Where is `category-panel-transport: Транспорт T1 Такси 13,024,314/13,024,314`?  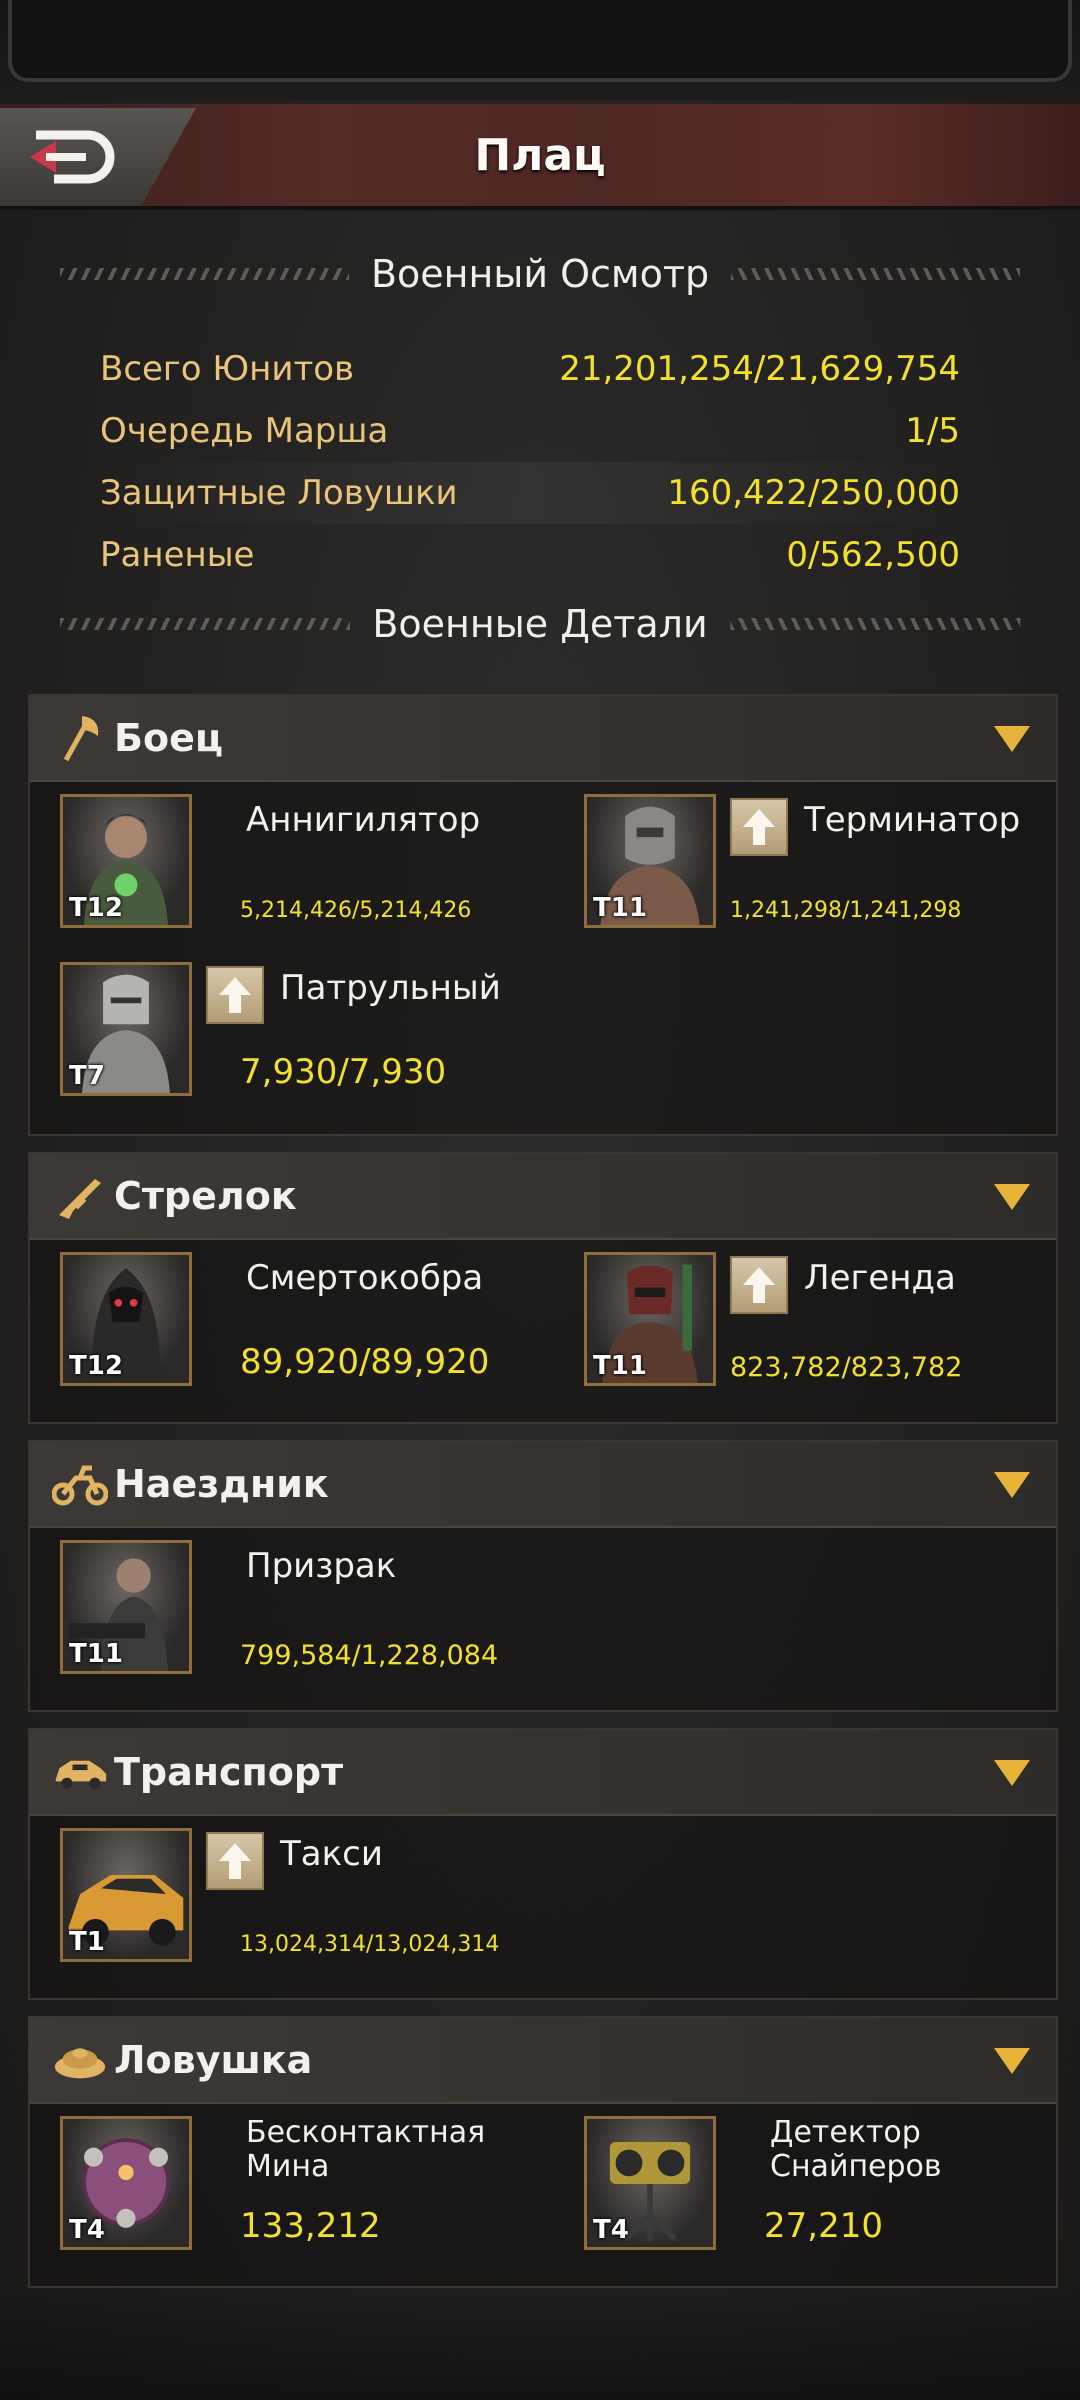
category-panel-transport: Транспорт T1 Такси 13,024,314/13,024,314 is located at coordinates (543, 1864).